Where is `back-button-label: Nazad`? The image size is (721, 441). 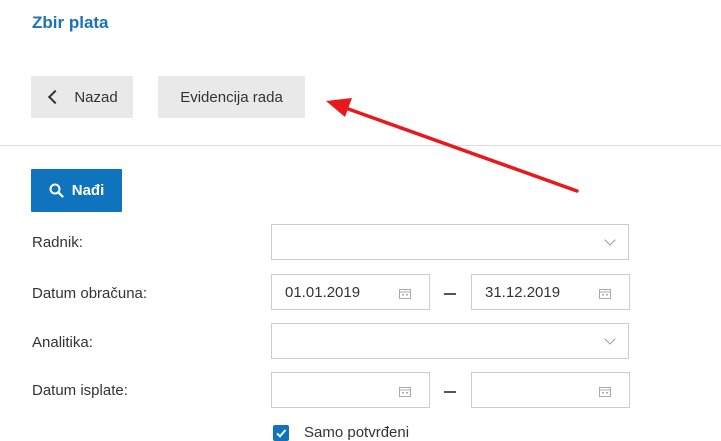
back-button-label: Nazad is located at coordinates (96, 97).